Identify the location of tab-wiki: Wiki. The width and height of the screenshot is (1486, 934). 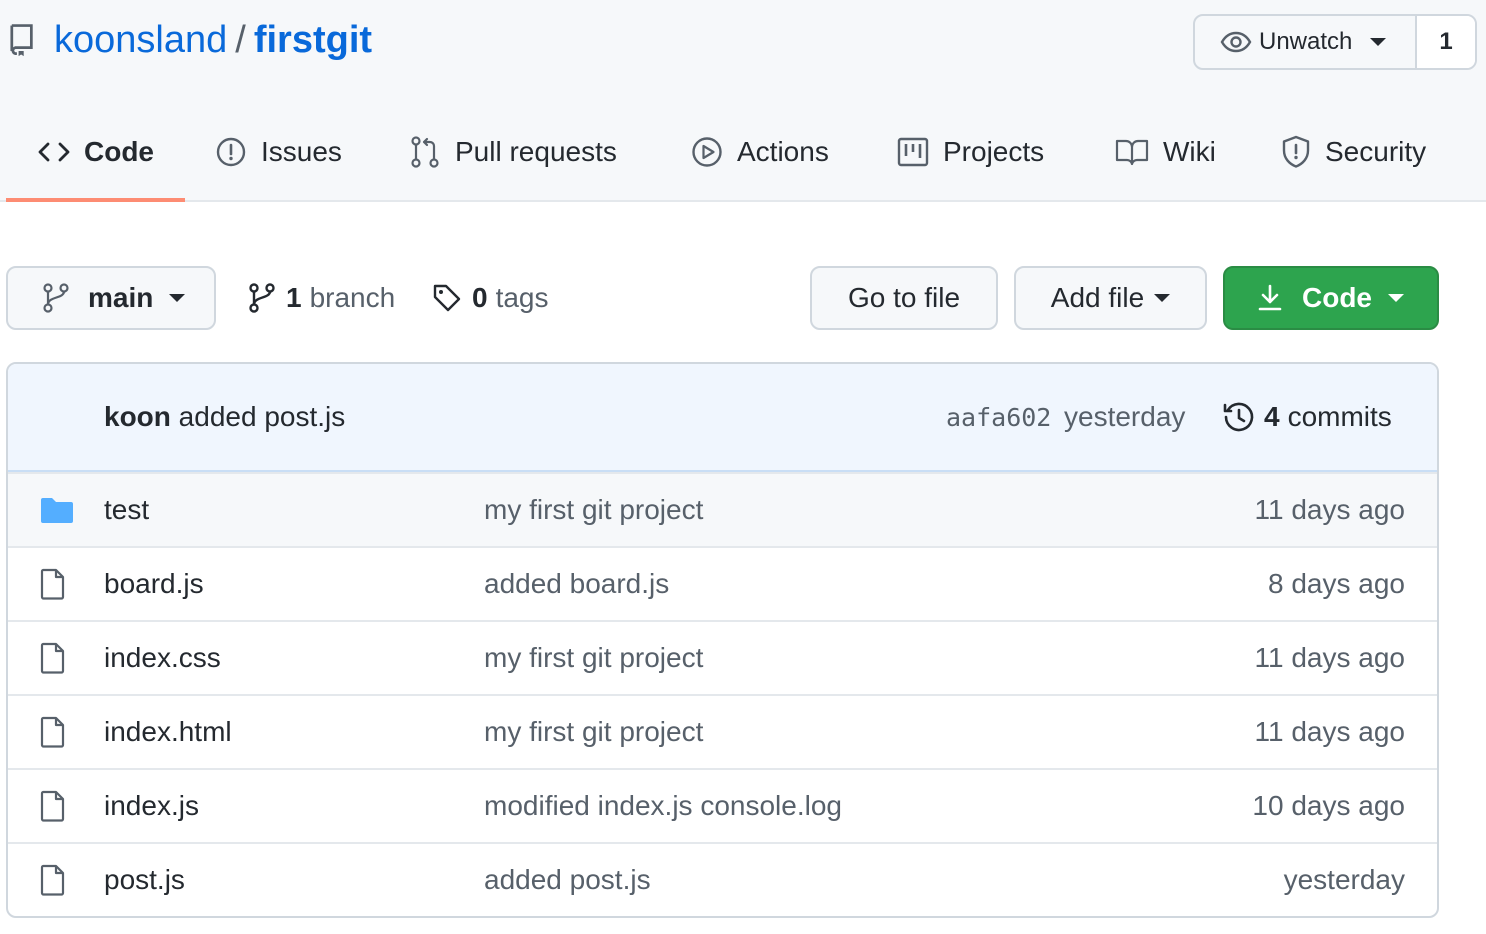
(1181, 152).